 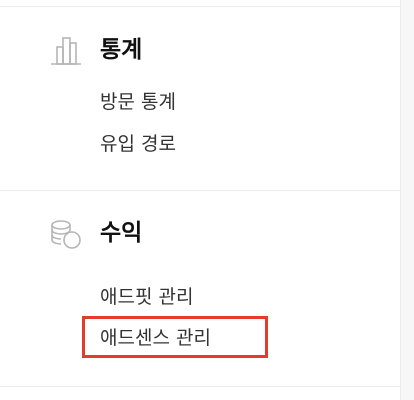 What do you see at coordinates (121, 50) in the screenshot?
I see `section-title: 통계` at bounding box center [121, 50].